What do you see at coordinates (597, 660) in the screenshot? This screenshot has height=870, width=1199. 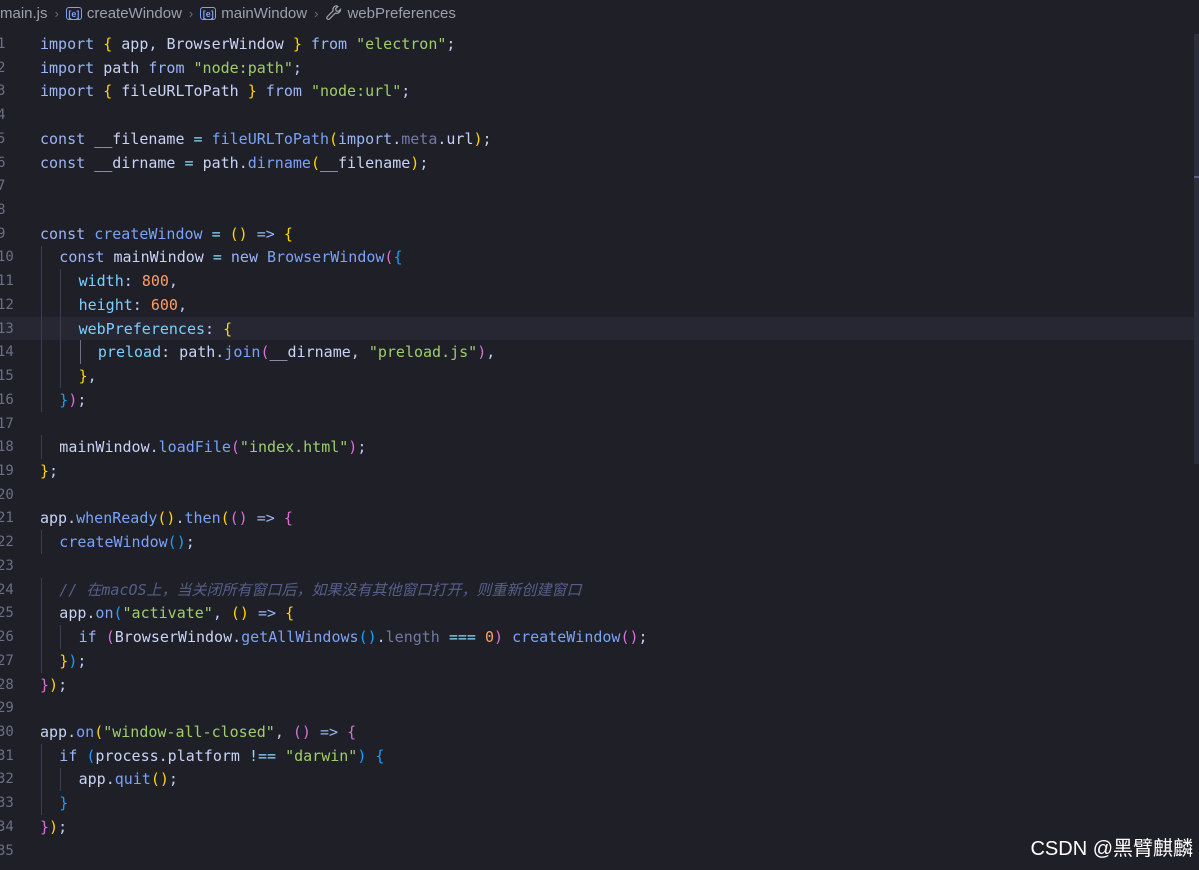 I see `code-line: 27});` at bounding box center [597, 660].